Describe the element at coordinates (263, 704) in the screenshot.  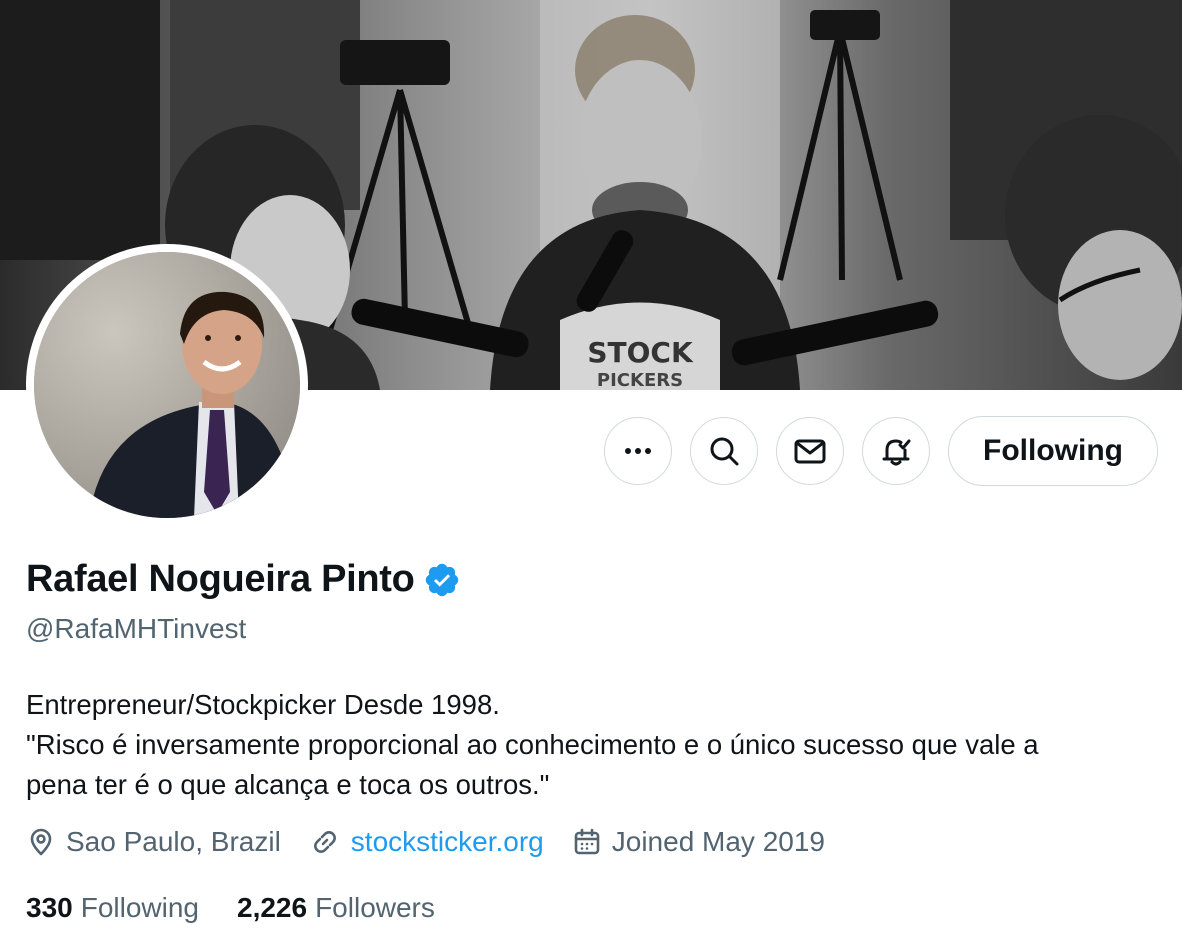
I see `bio-line: Entrepreneur/Stockpicker Desde 1998.` at that location.